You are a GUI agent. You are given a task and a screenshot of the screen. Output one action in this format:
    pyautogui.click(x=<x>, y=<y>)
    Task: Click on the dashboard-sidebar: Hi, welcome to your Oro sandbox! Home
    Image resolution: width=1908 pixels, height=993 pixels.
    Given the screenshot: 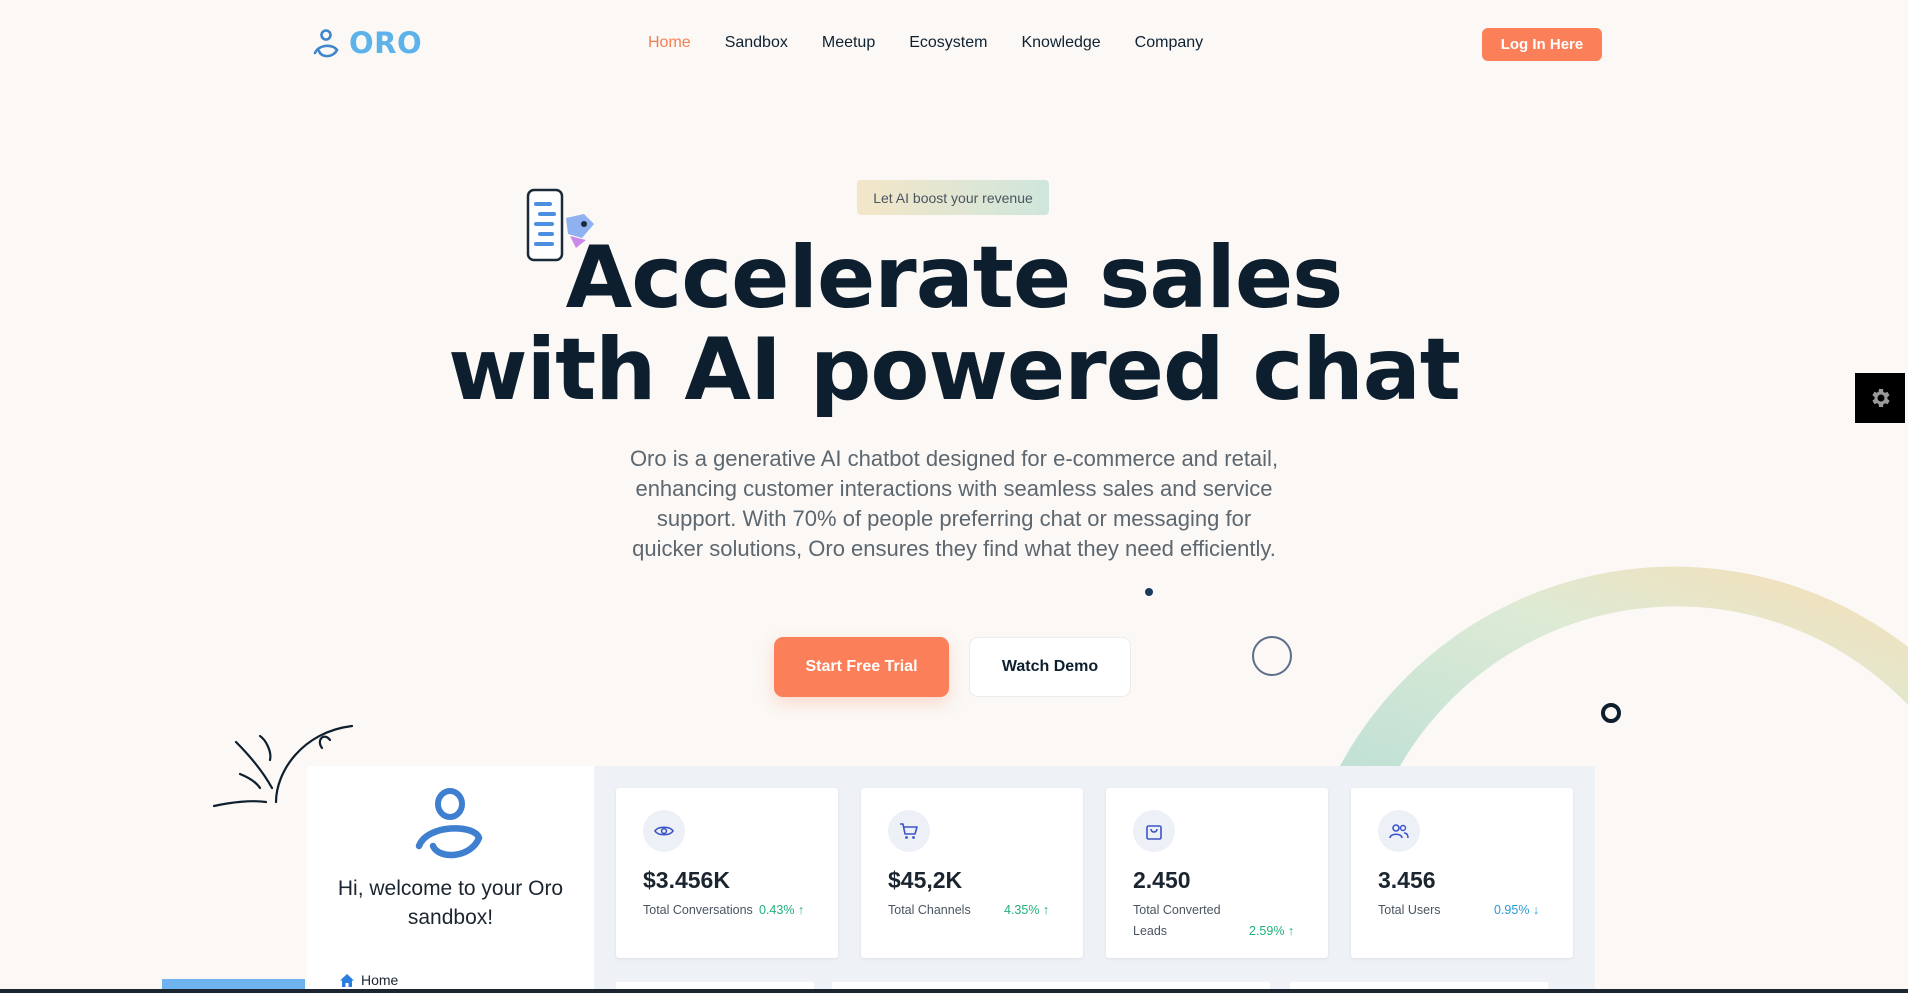 What is the action you would take?
    pyautogui.click(x=450, y=879)
    